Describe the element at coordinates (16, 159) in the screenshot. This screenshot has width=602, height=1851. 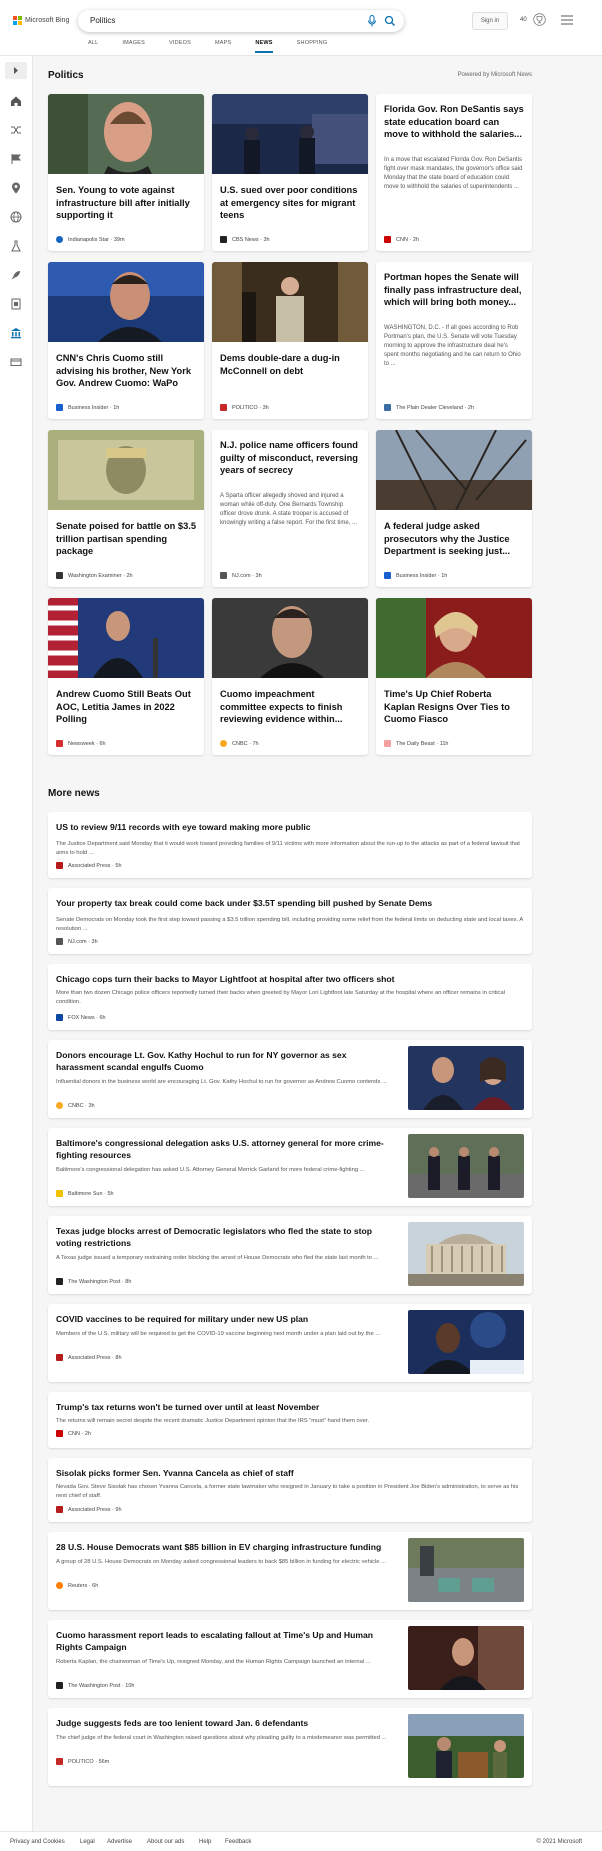
I see `flag-icon` at that location.